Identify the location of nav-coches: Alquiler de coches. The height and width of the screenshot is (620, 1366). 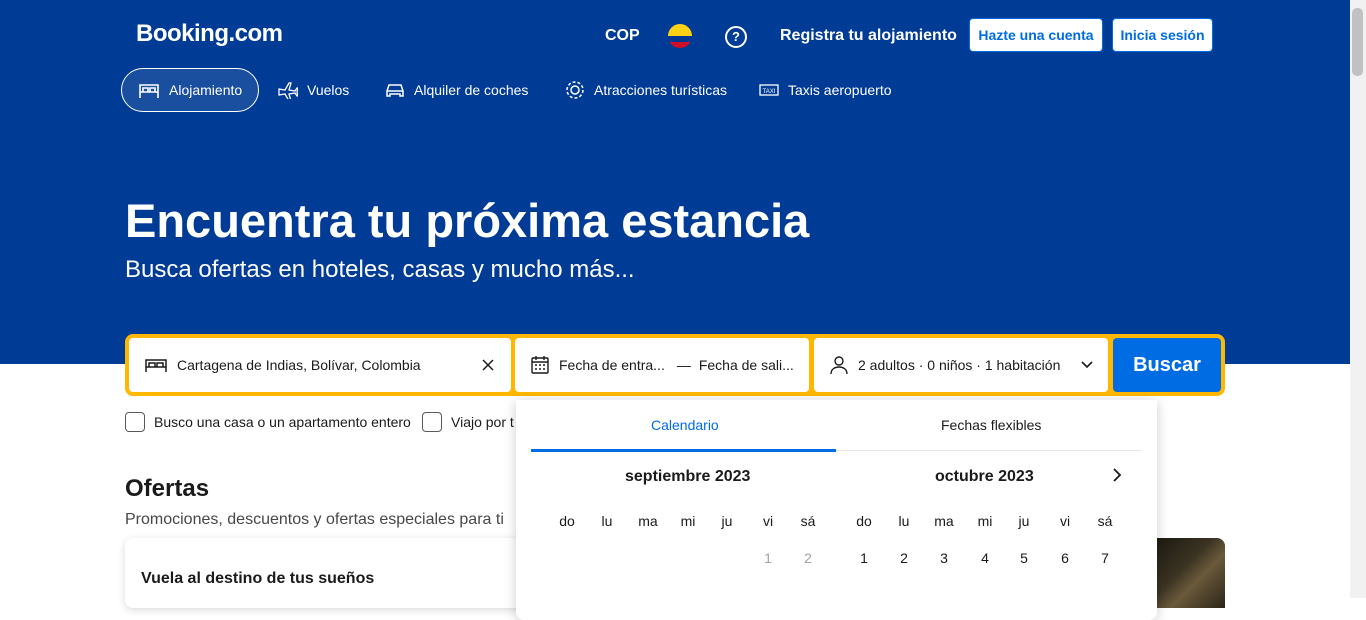
(456, 90).